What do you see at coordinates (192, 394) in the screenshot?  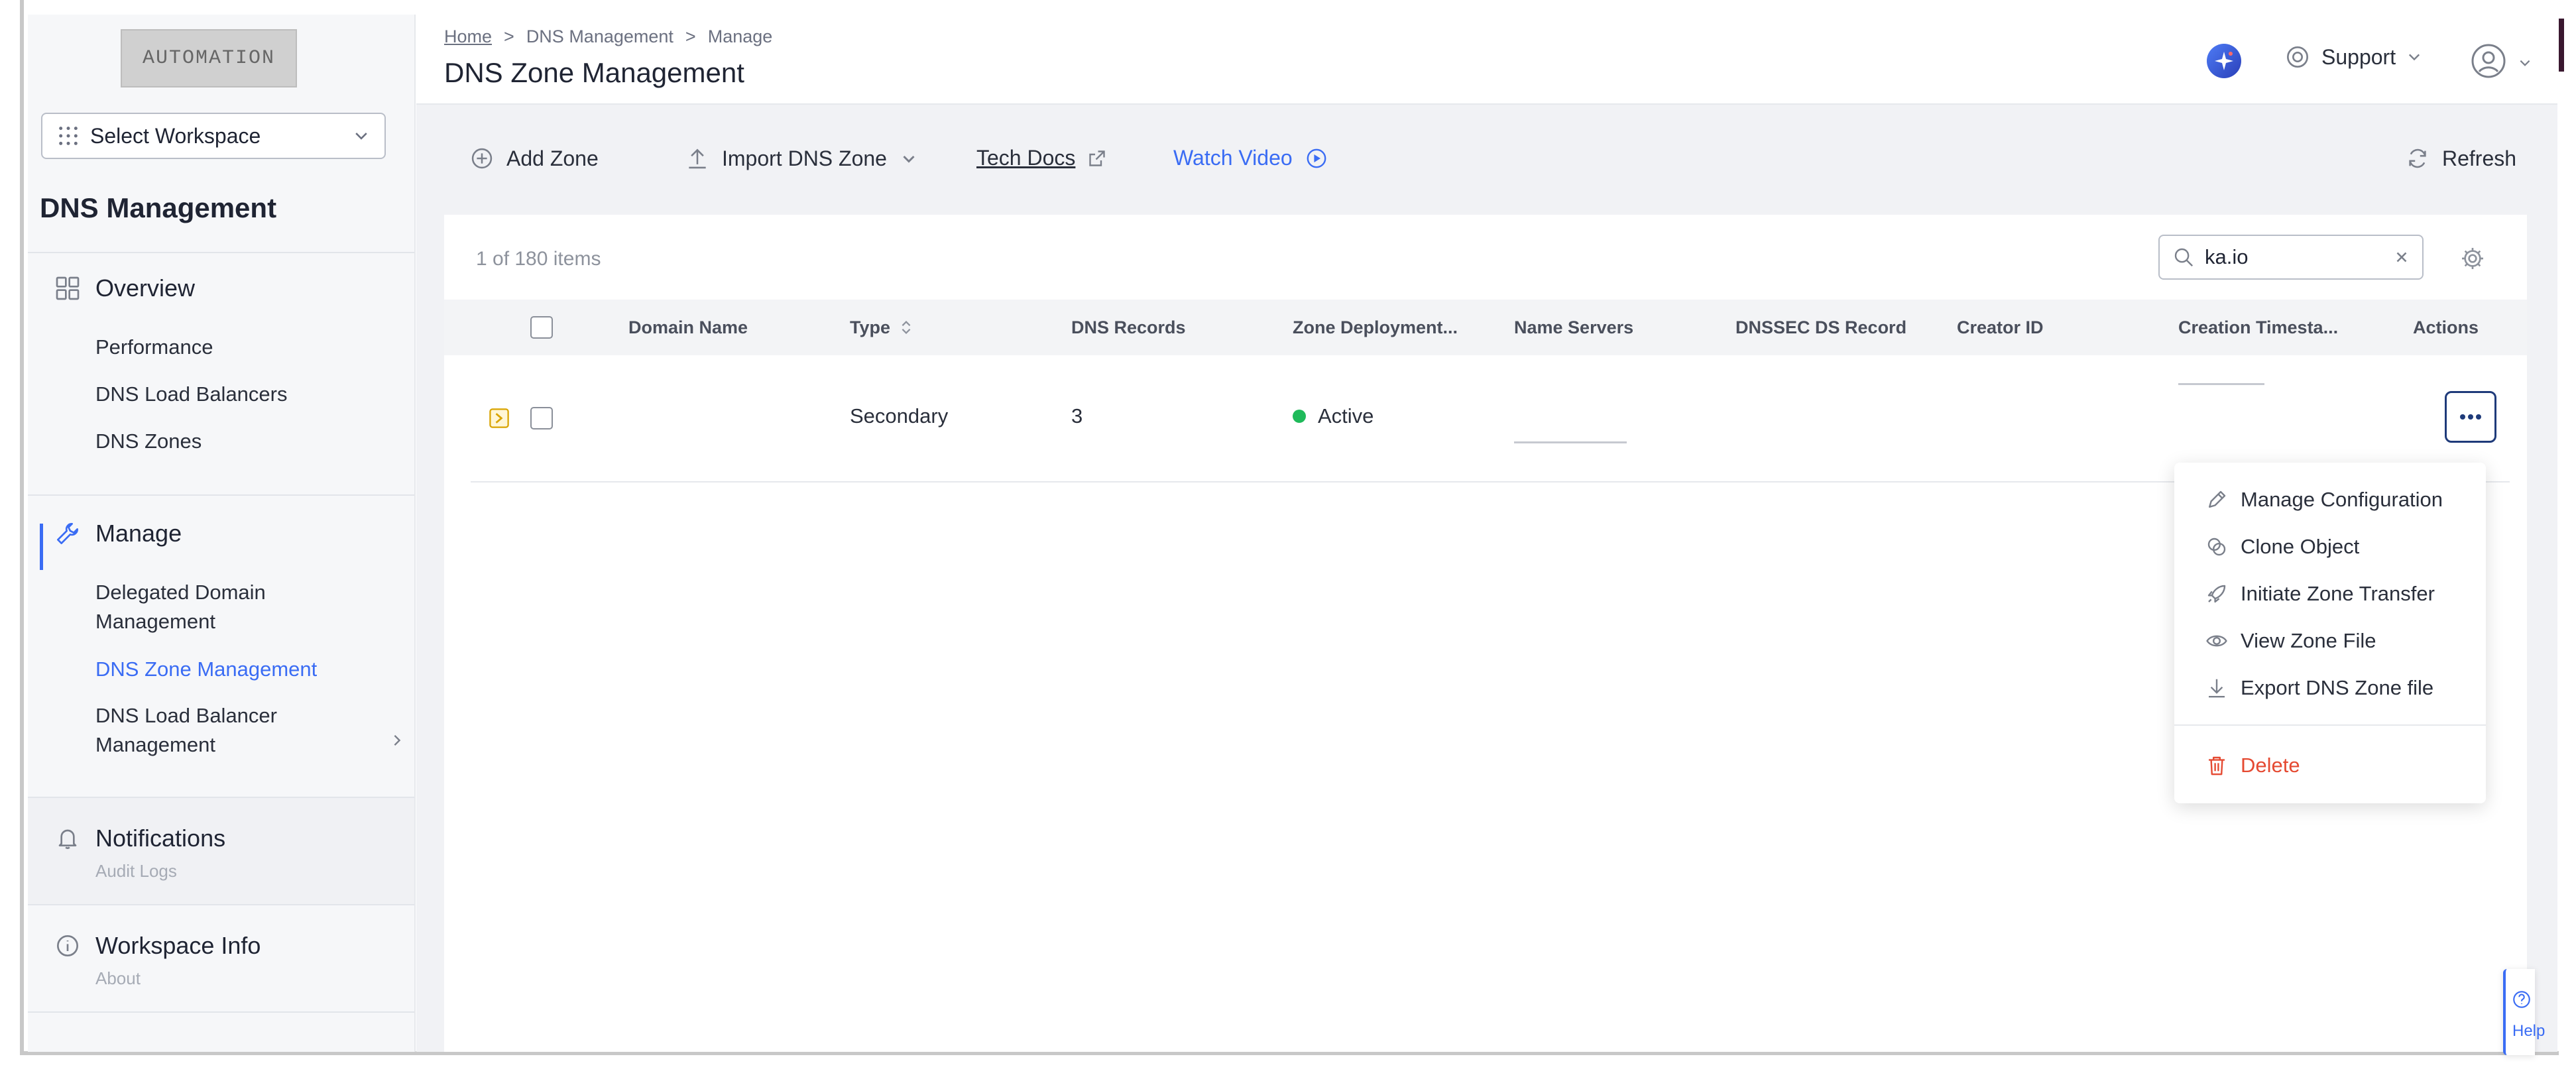 I see `sidebar-item-dns-load-balancers: DNS Load Balancers` at bounding box center [192, 394].